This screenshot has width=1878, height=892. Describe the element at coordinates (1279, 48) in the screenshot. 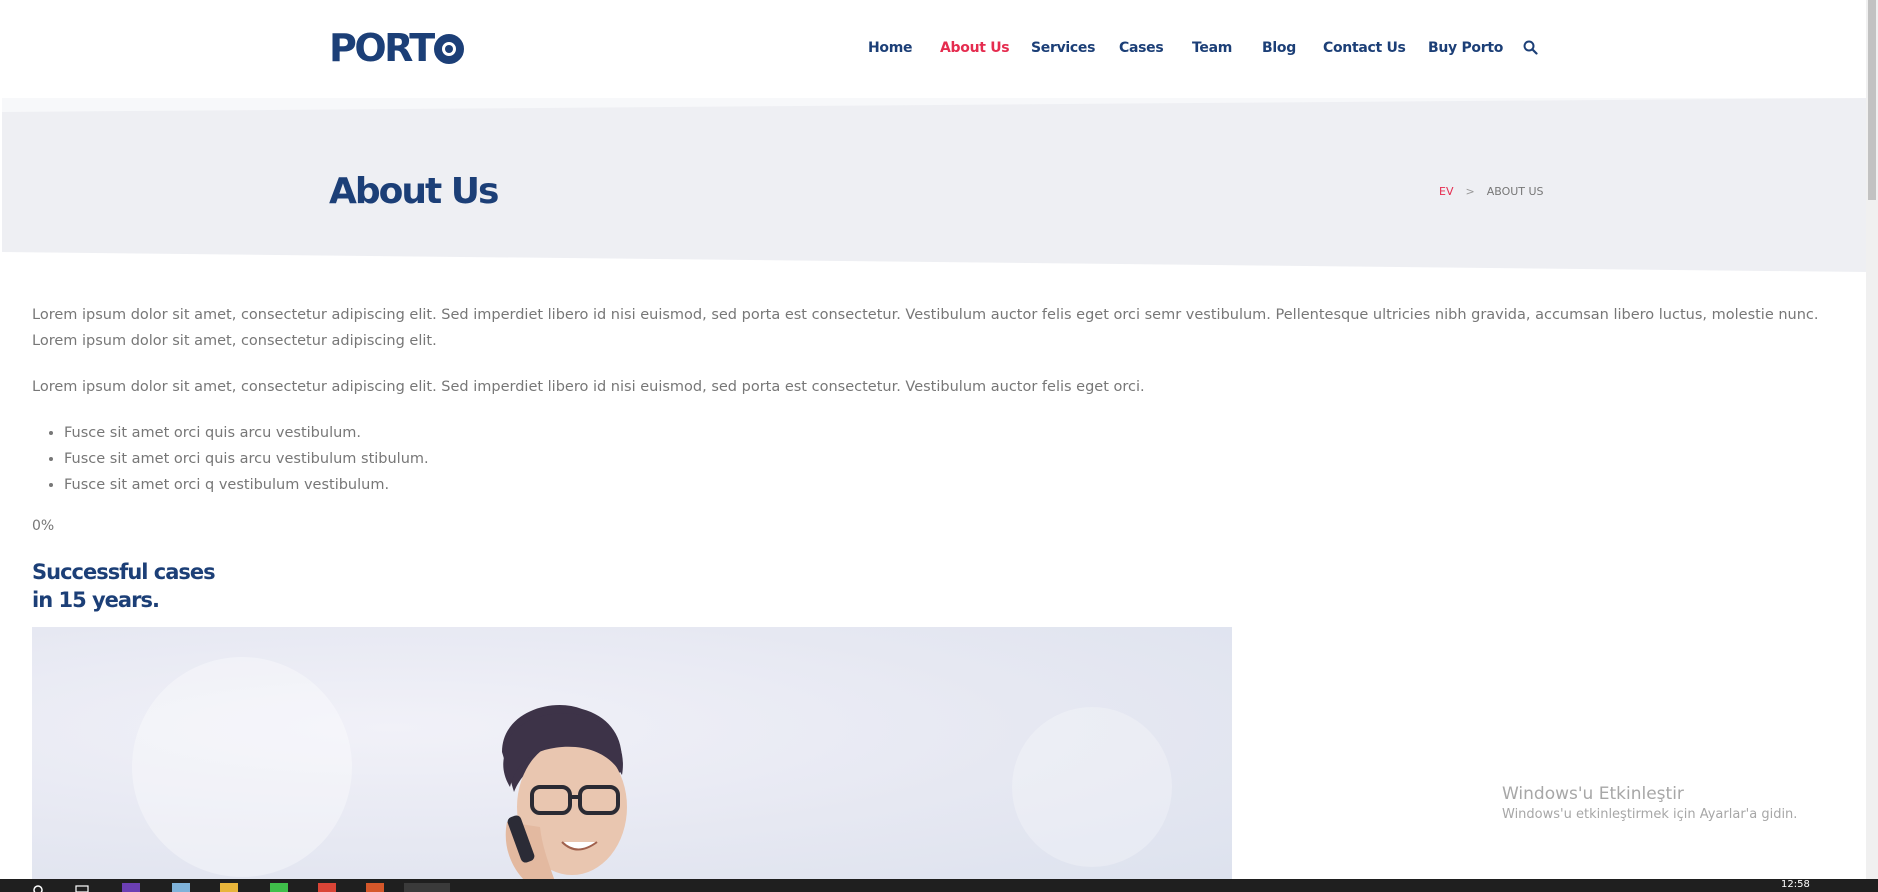

I see `nav-blog: Blog` at that location.